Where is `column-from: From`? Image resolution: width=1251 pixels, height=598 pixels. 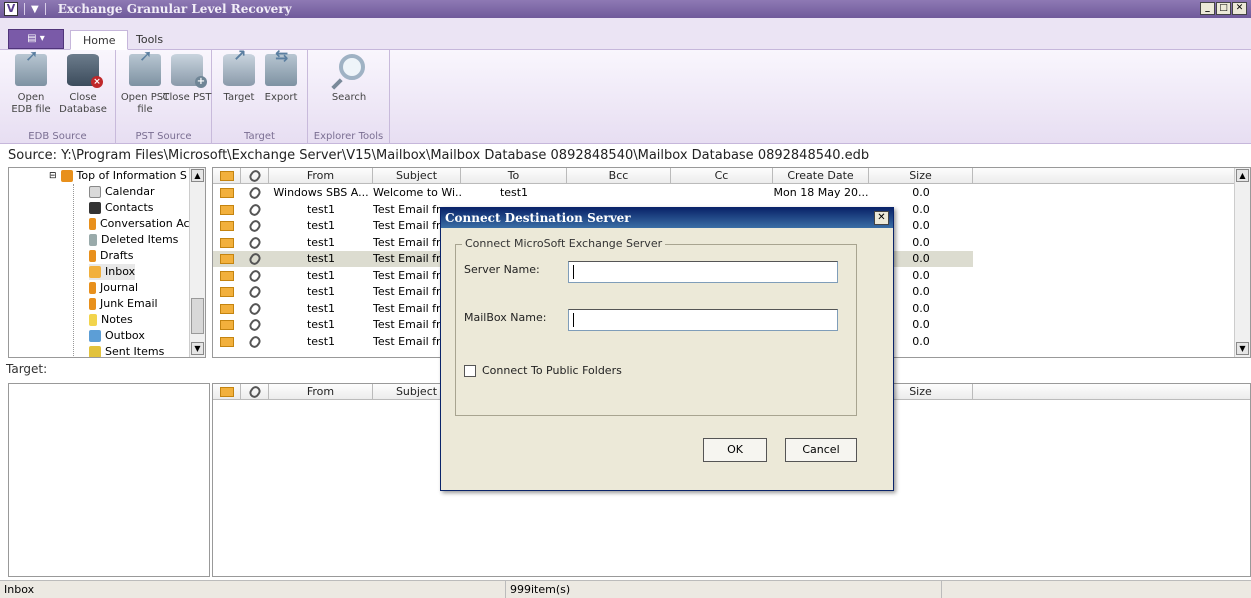
column-from: From is located at coordinates (321, 176).